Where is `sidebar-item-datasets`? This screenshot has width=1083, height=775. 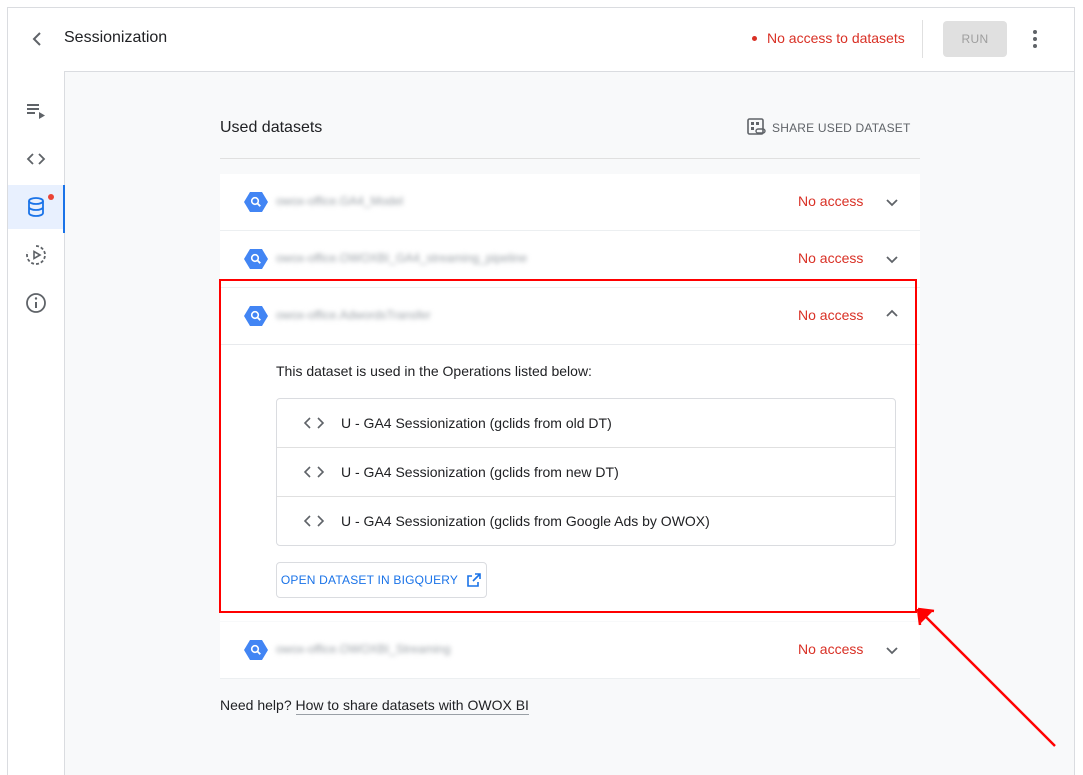
sidebar-item-datasets is located at coordinates (36, 209).